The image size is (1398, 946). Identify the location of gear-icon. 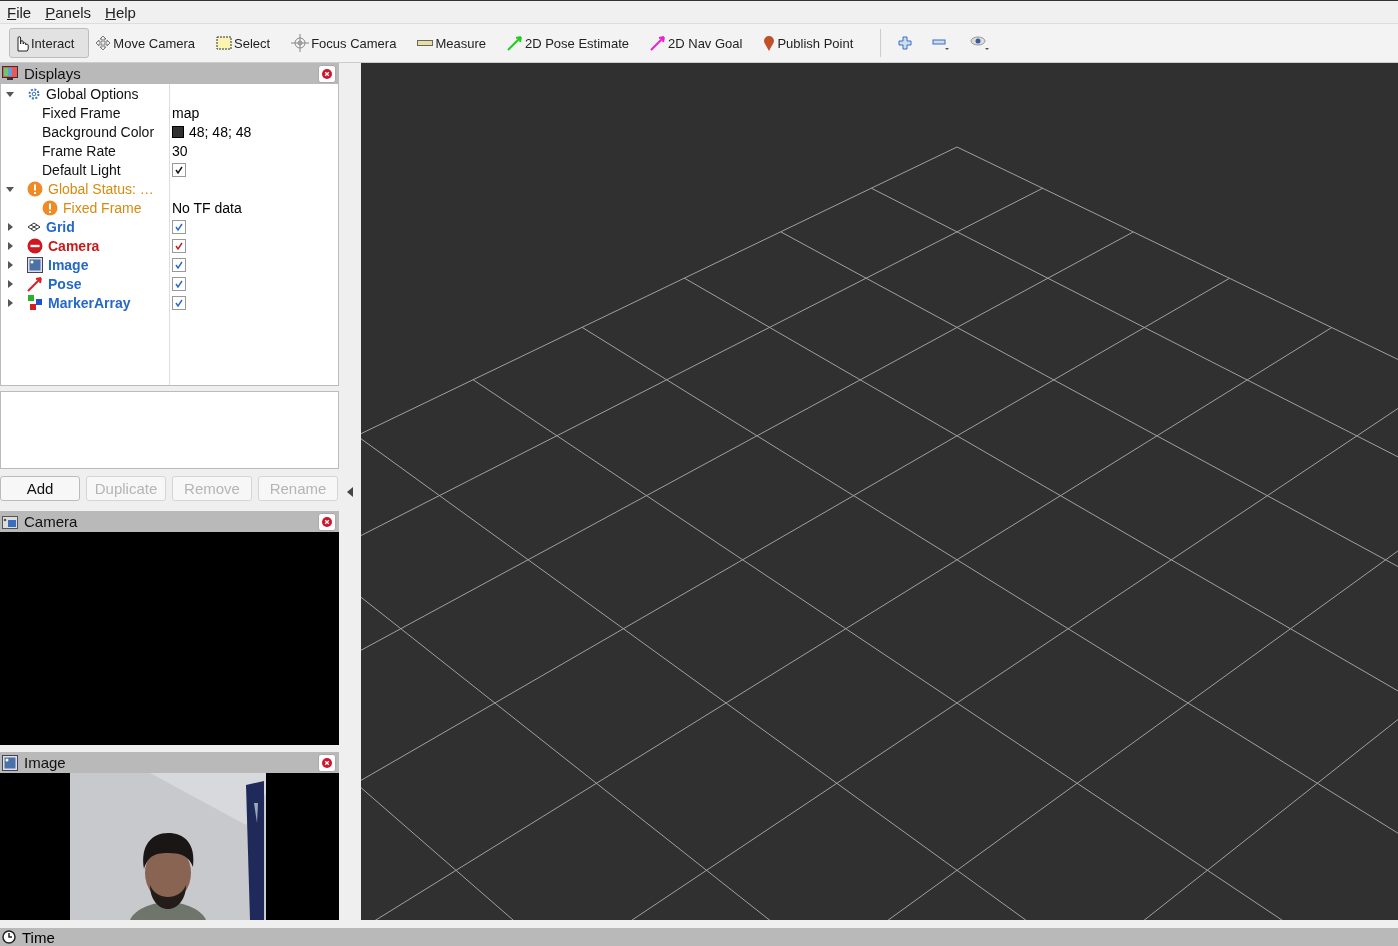
(34, 93).